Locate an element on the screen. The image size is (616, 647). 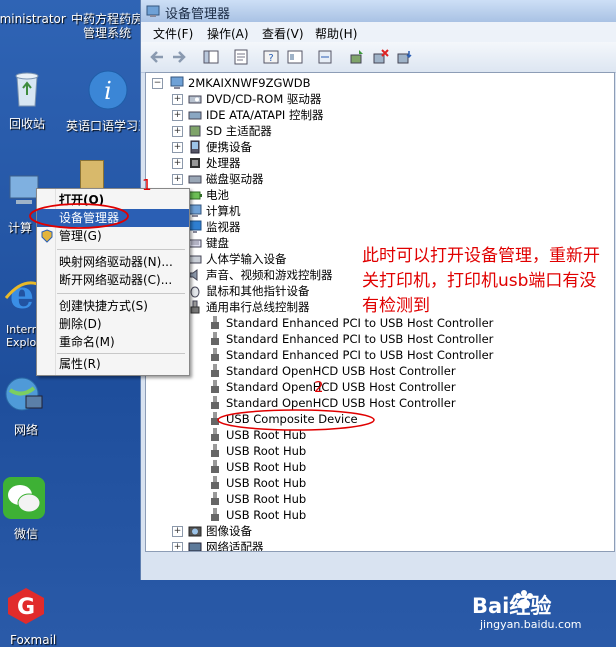
uninstall-icon is located at coordinates (381, 57).